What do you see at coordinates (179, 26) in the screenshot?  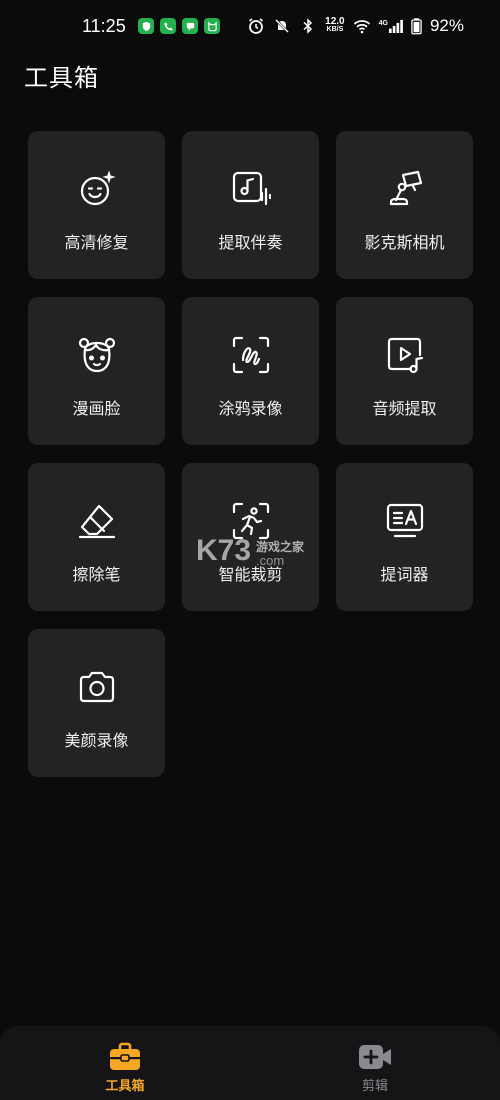 I see `notification-icons` at bounding box center [179, 26].